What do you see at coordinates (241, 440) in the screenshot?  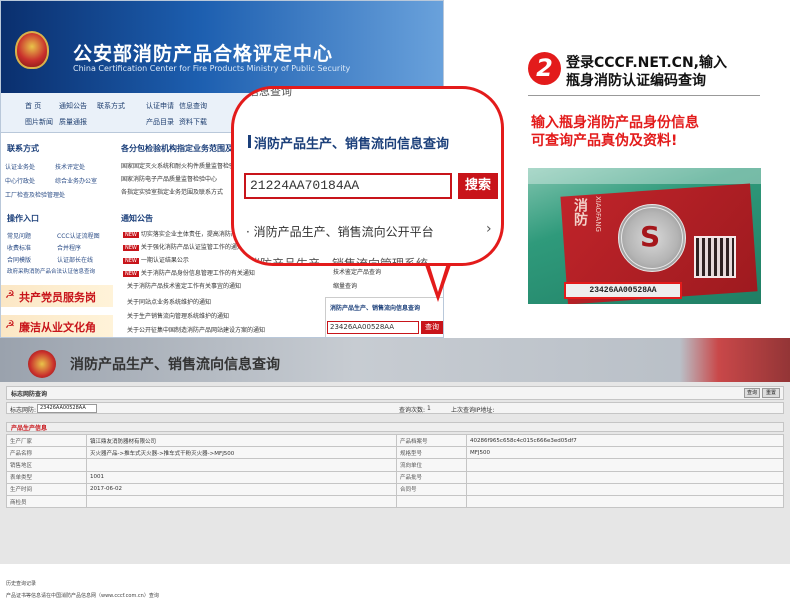 I see `field-value: 镇江鼎友消防器材有限公司` at bounding box center [241, 440].